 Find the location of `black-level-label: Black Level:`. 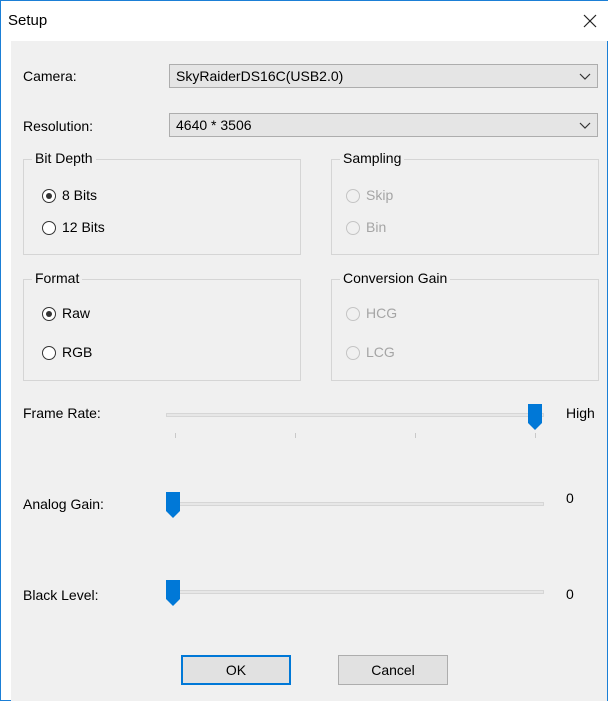

black-level-label: Black Level: is located at coordinates (61, 595).